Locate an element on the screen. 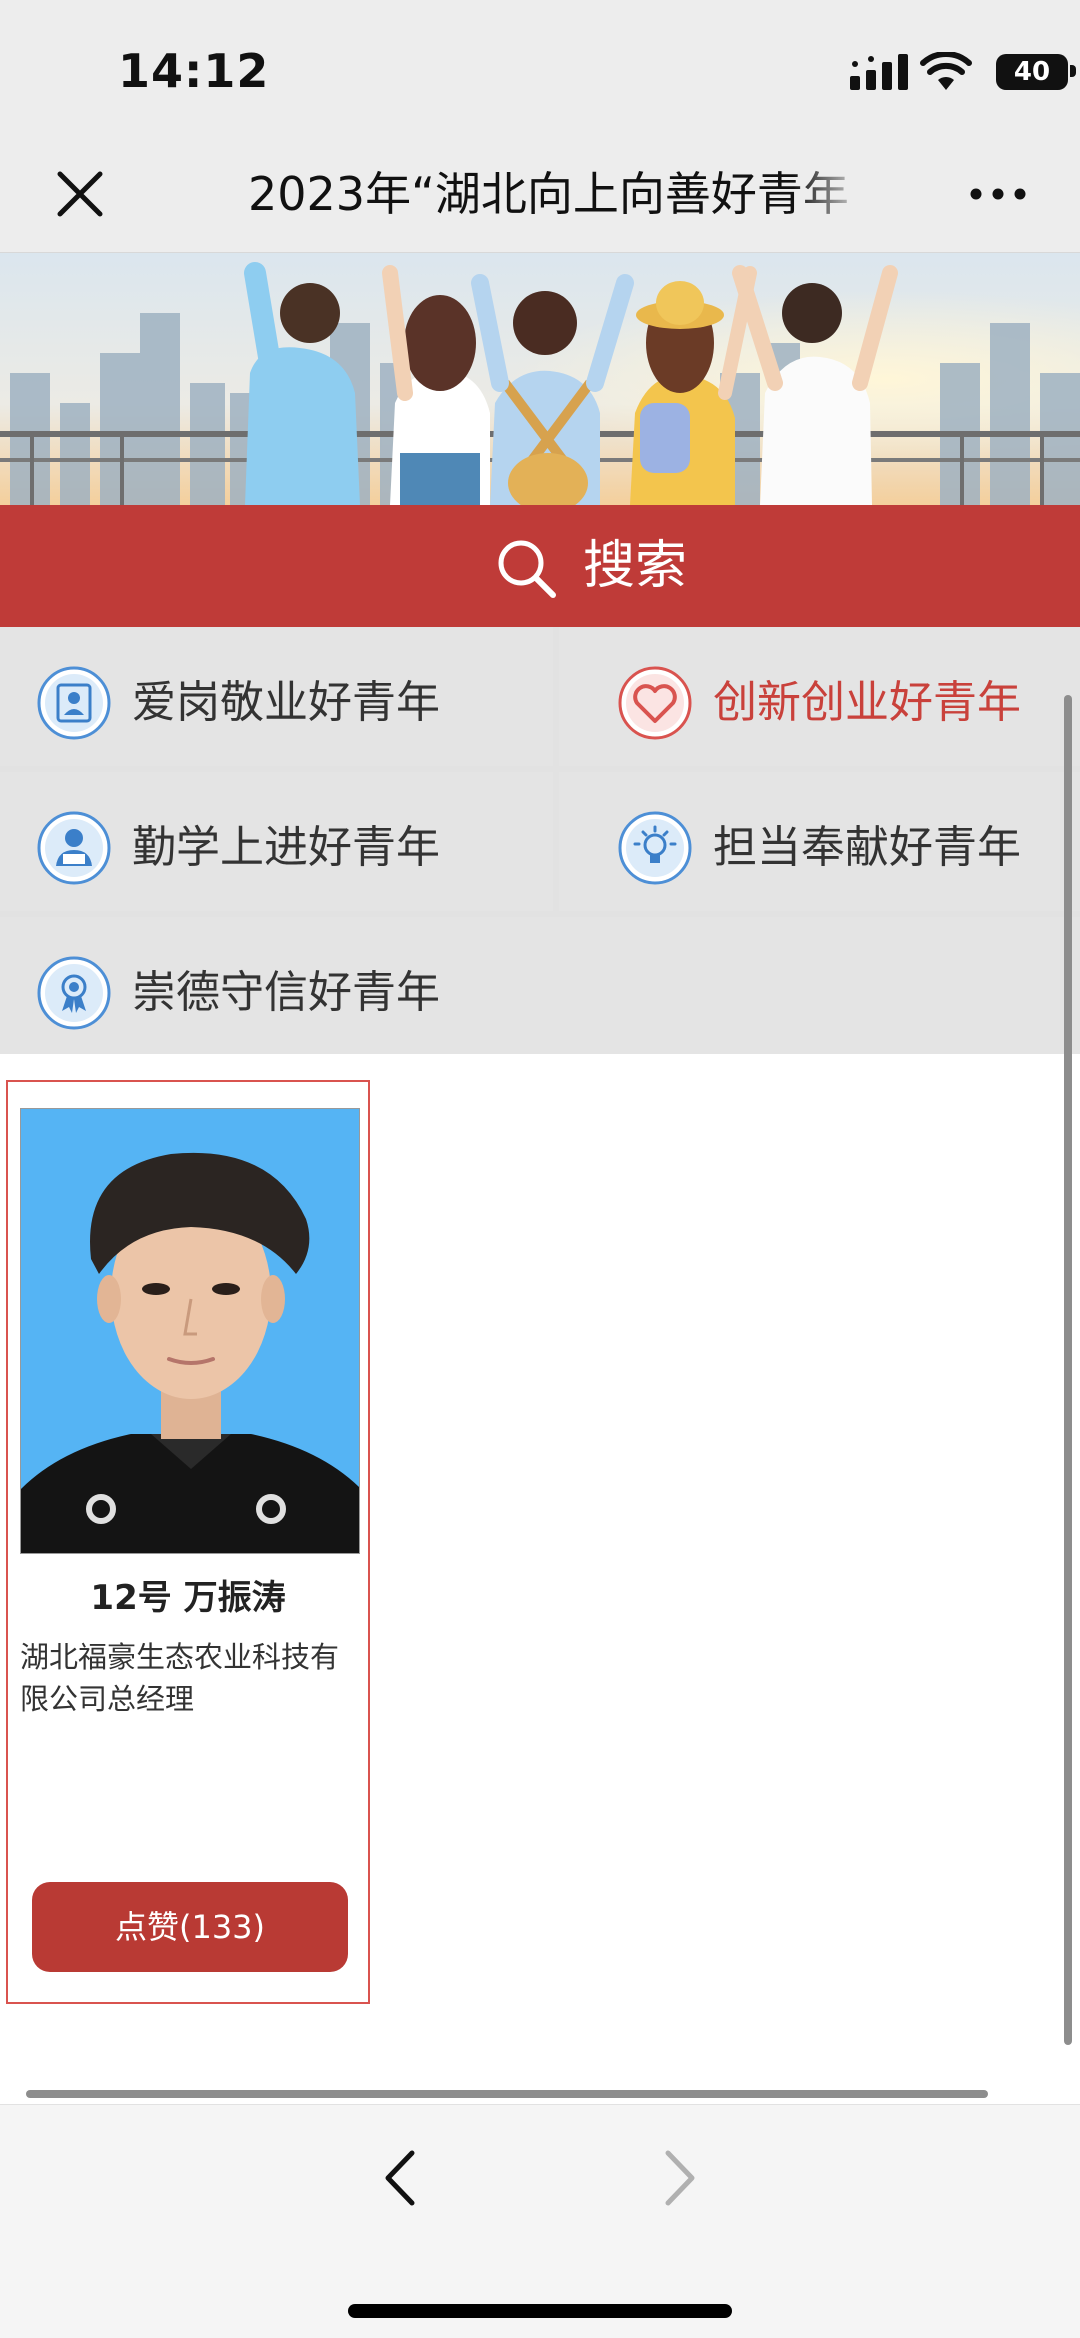 The width and height of the screenshot is (1080, 2338). medal-icon is located at coordinates (74, 993).